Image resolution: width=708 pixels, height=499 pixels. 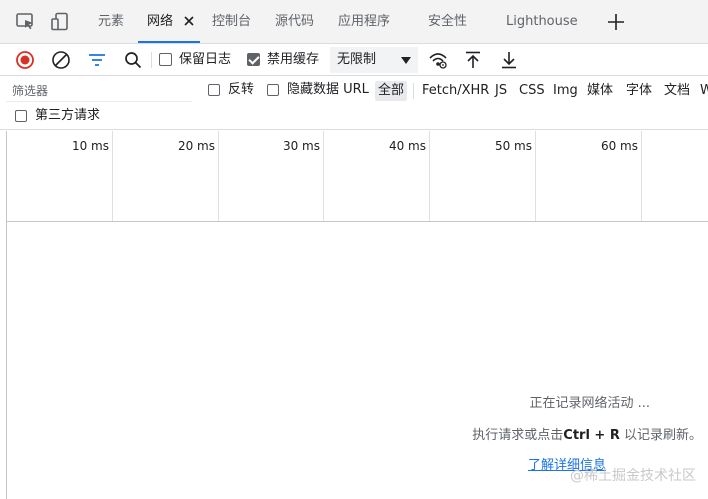 What do you see at coordinates (133, 60) in the screenshot?
I see `search-icon` at bounding box center [133, 60].